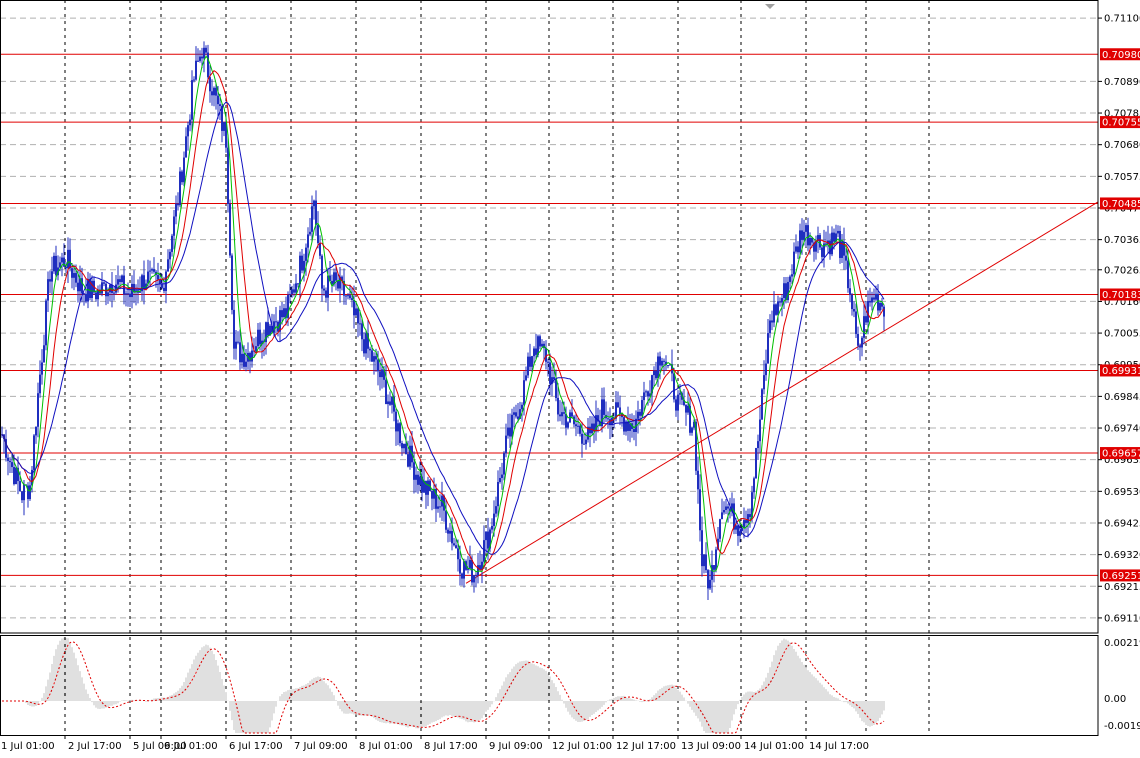 The height and width of the screenshot is (758, 1140). I want to click on x-tick-label: 14 Jul 01:00, so click(774, 746).